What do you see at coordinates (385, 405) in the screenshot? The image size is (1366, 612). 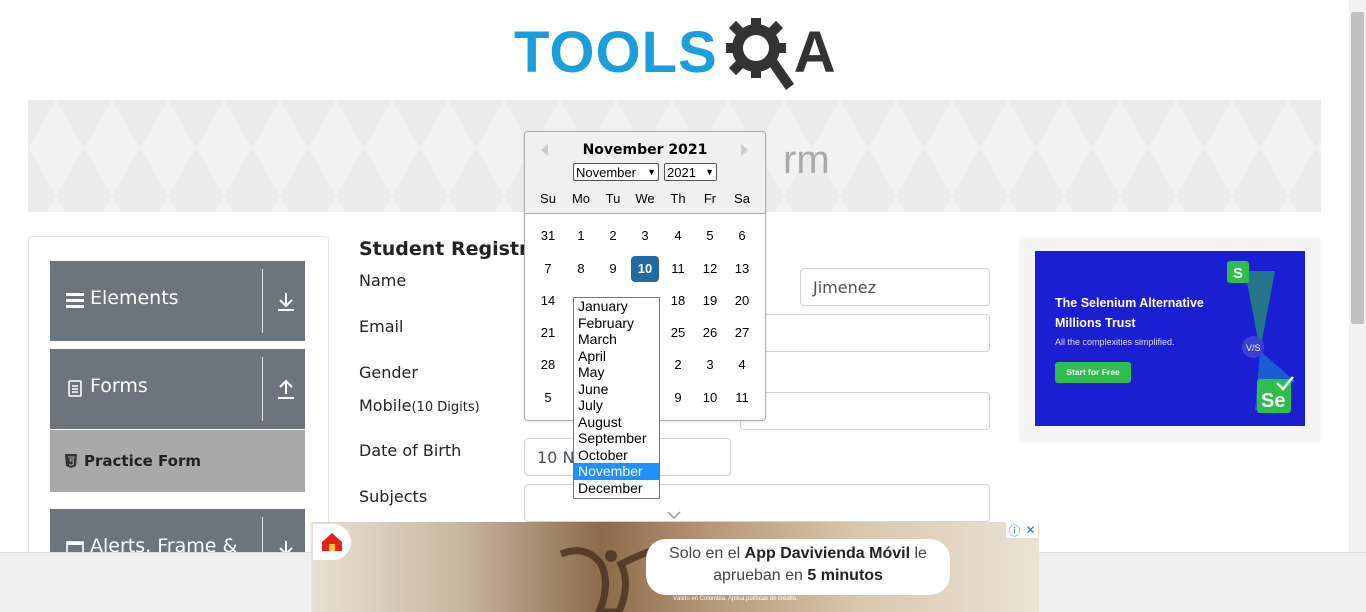 I see `mobile-label-text: Mobile` at bounding box center [385, 405].